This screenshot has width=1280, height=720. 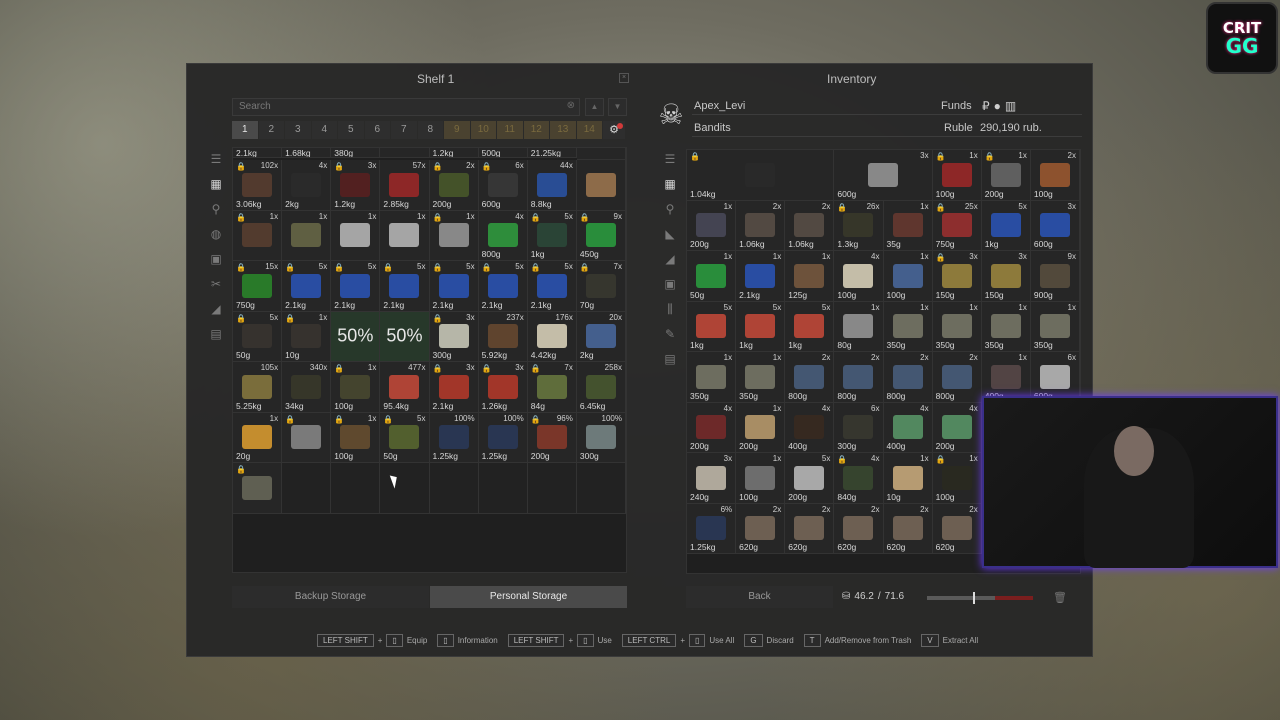 What do you see at coordinates (859, 427) in the screenshot?
I see `item-slot: 6x 300g` at bounding box center [859, 427].